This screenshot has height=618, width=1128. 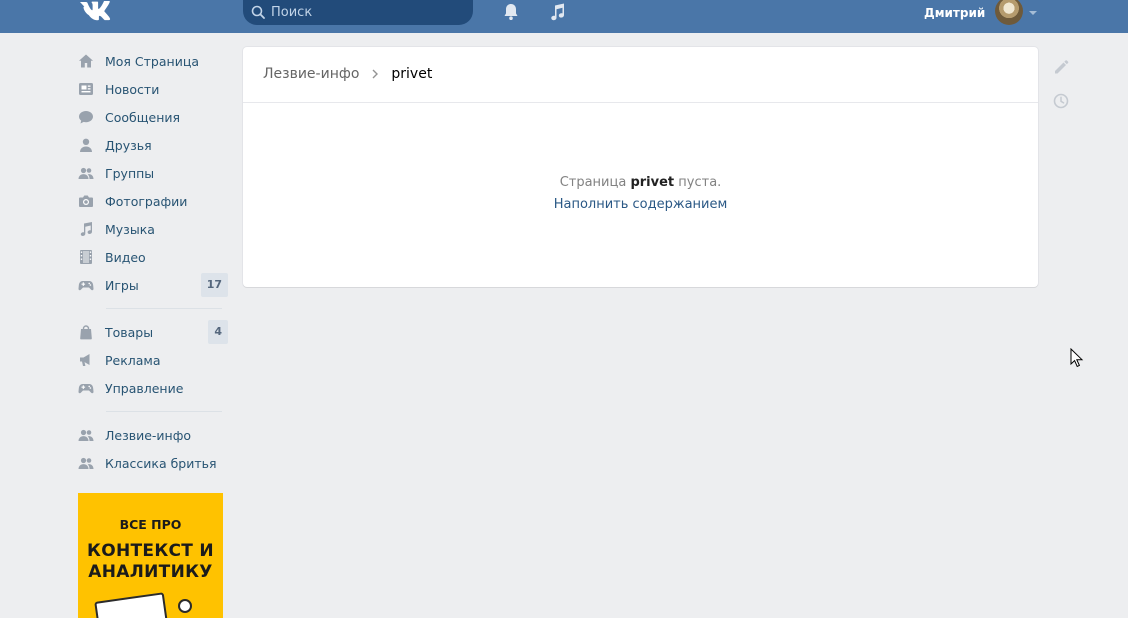 I want to click on megaphone-icon, so click(x=85, y=360).